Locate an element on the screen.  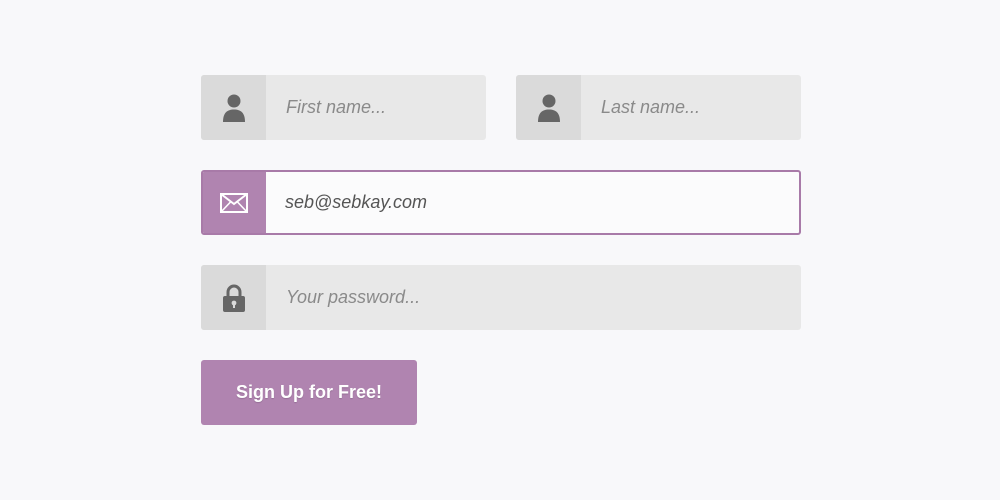
last-name-icon-box is located at coordinates (548, 107).